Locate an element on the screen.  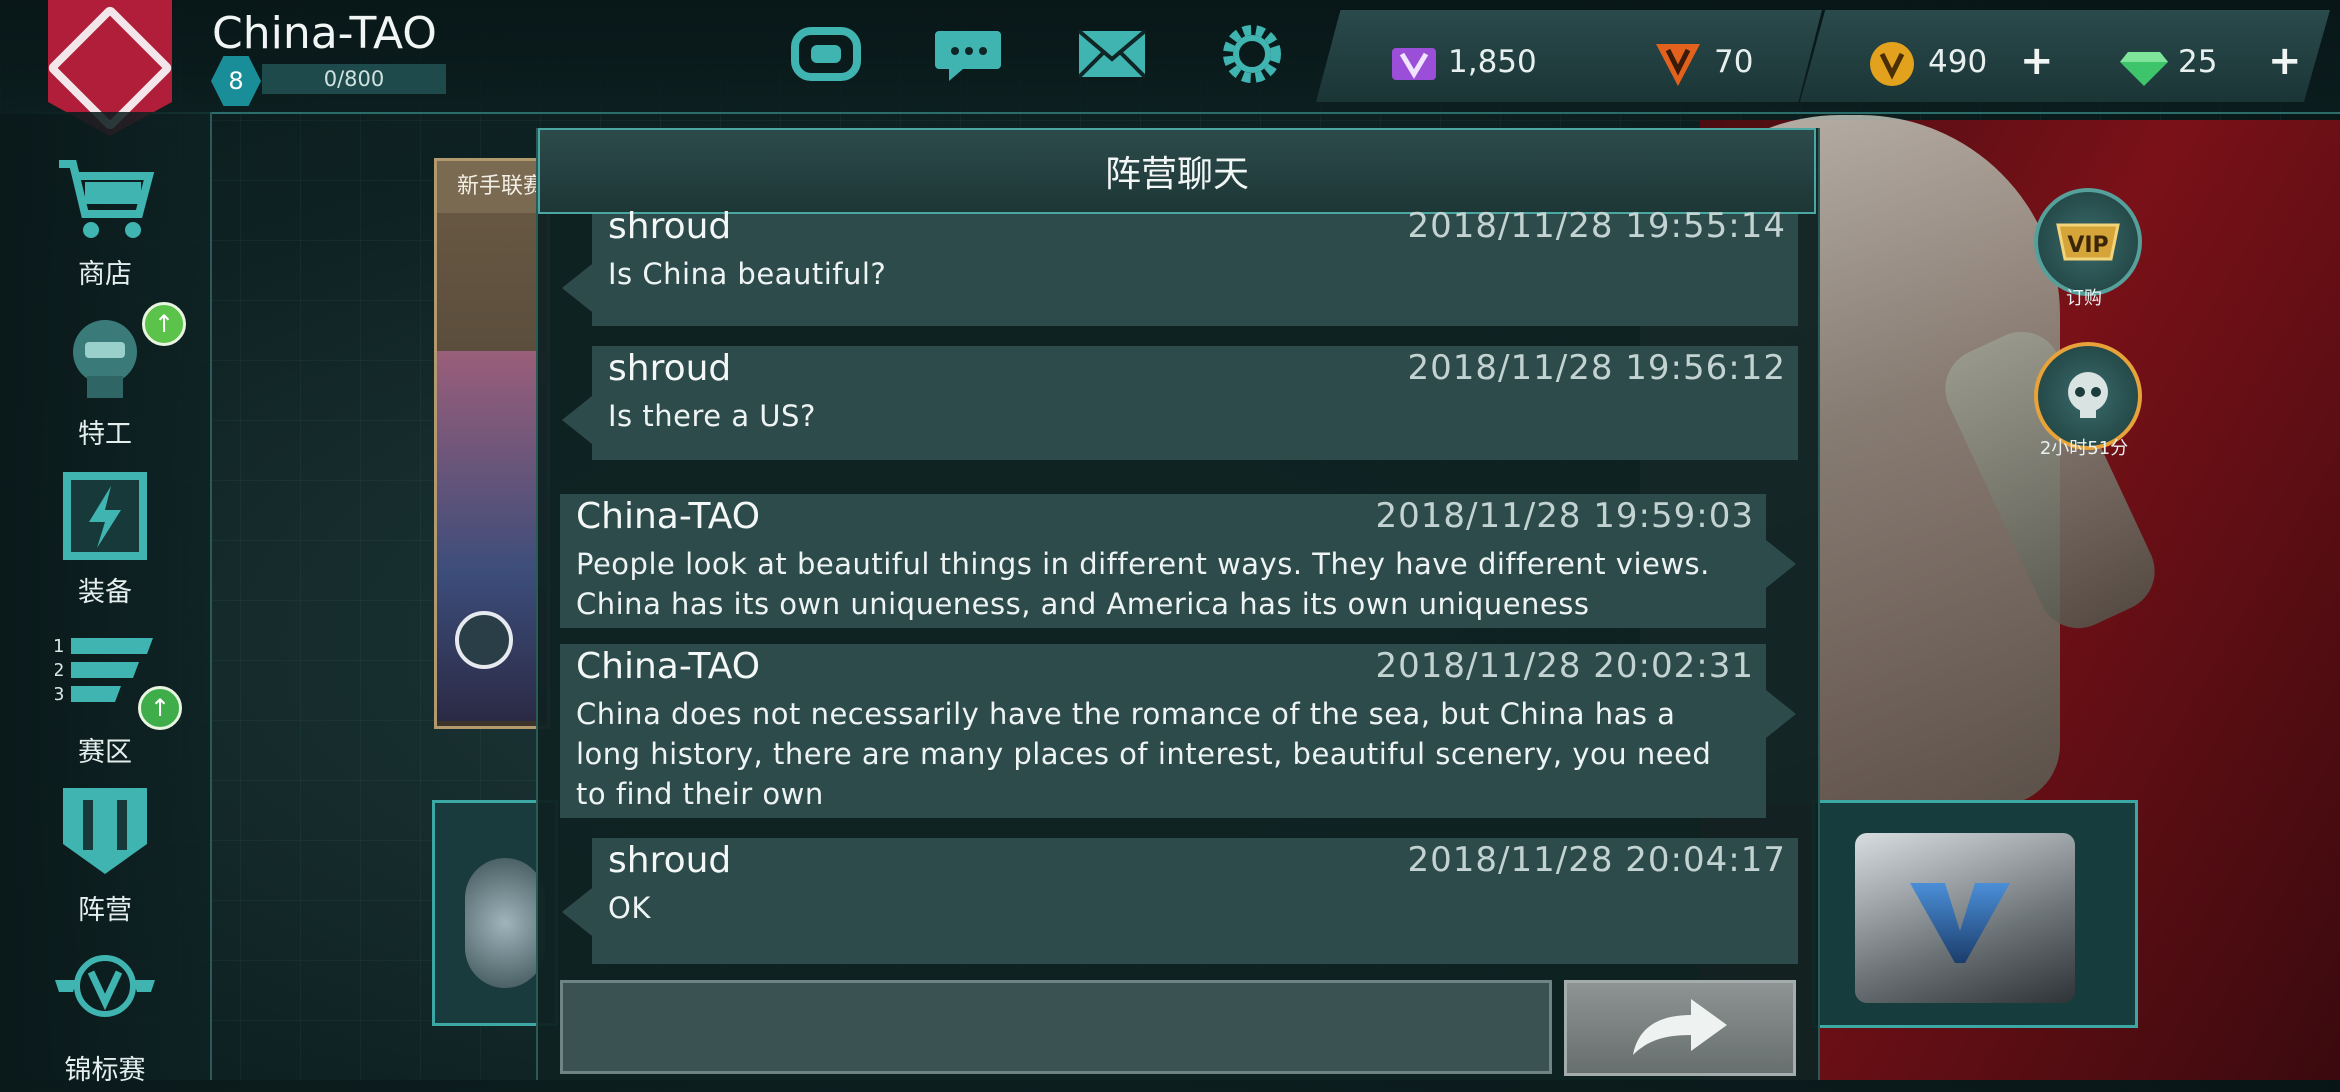
sidebar-label-equipment: 装备 is located at coordinates (105, 592).